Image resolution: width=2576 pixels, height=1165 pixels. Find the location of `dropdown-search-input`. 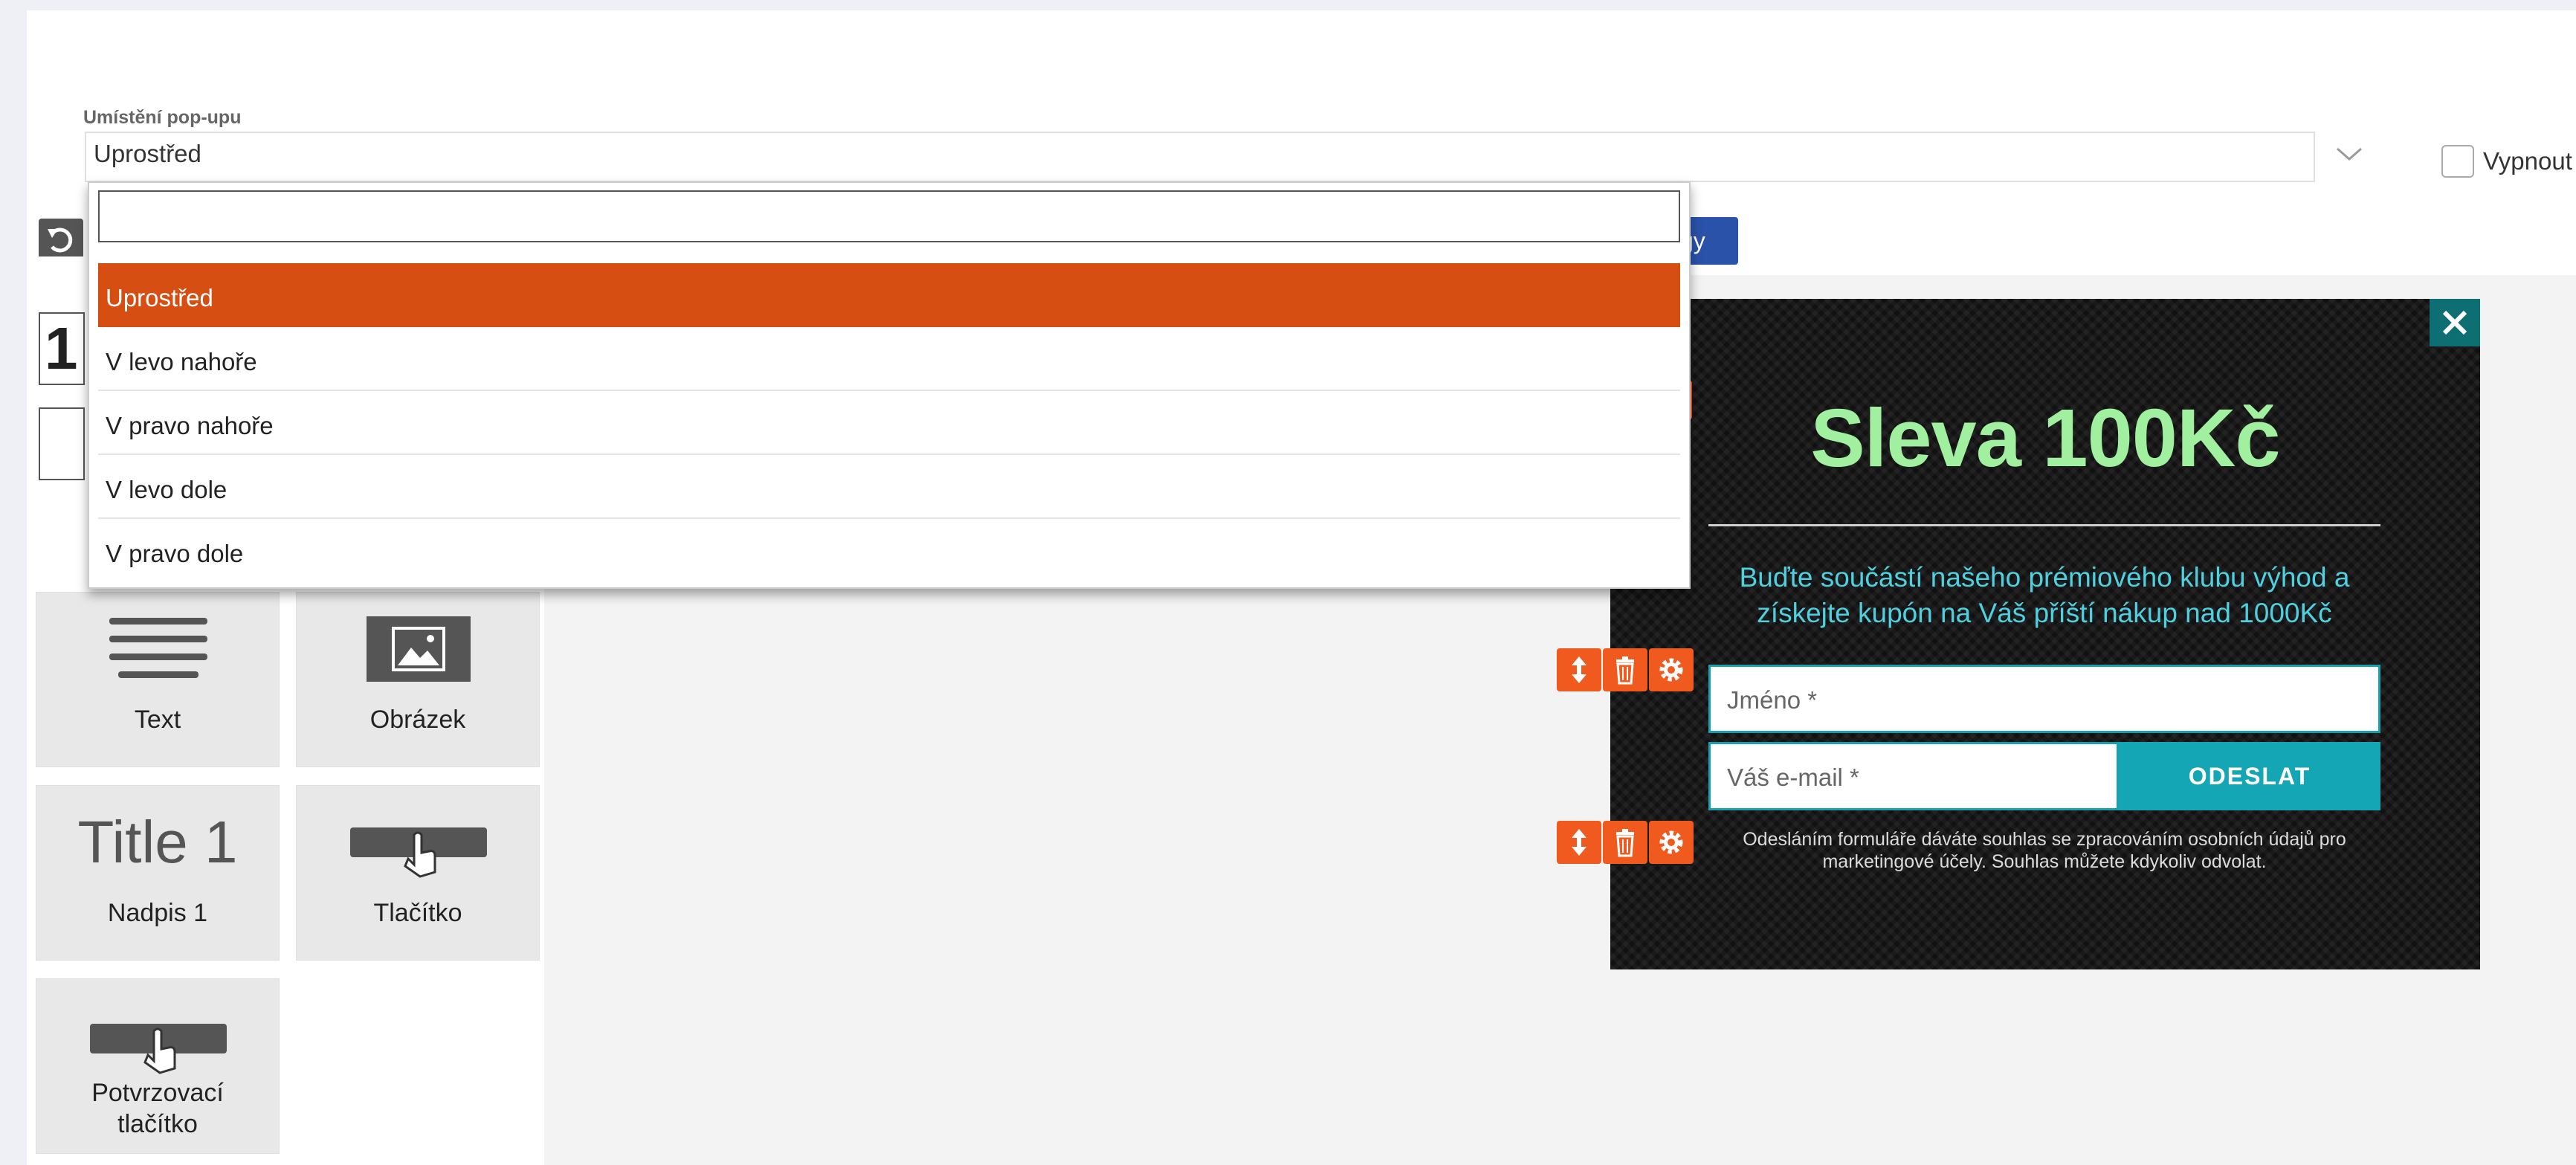

dropdown-search-input is located at coordinates (889, 216).